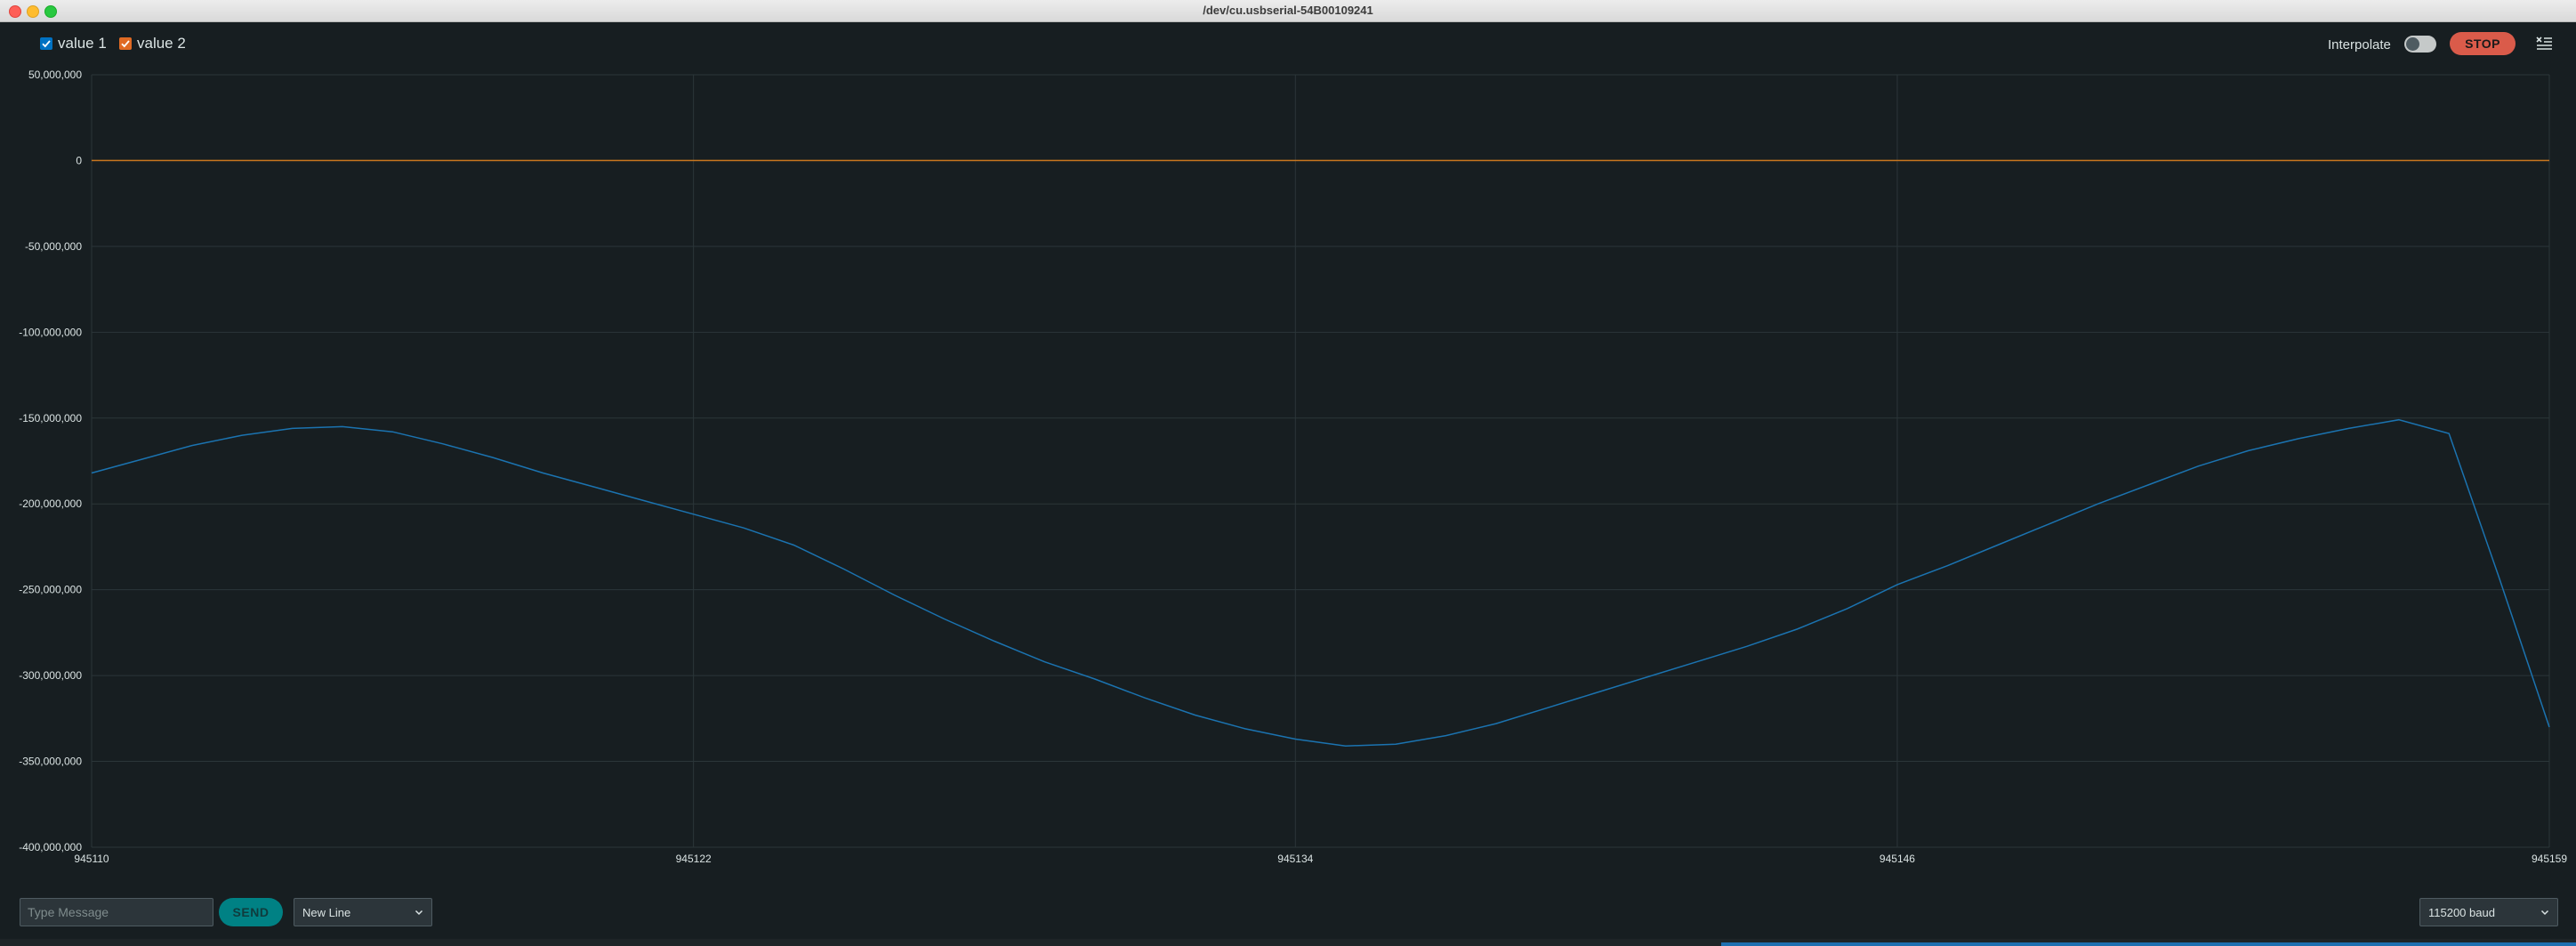 This screenshot has height=946, width=2576. What do you see at coordinates (2148, 944) in the screenshot?
I see `bottom-accent-bar` at bounding box center [2148, 944].